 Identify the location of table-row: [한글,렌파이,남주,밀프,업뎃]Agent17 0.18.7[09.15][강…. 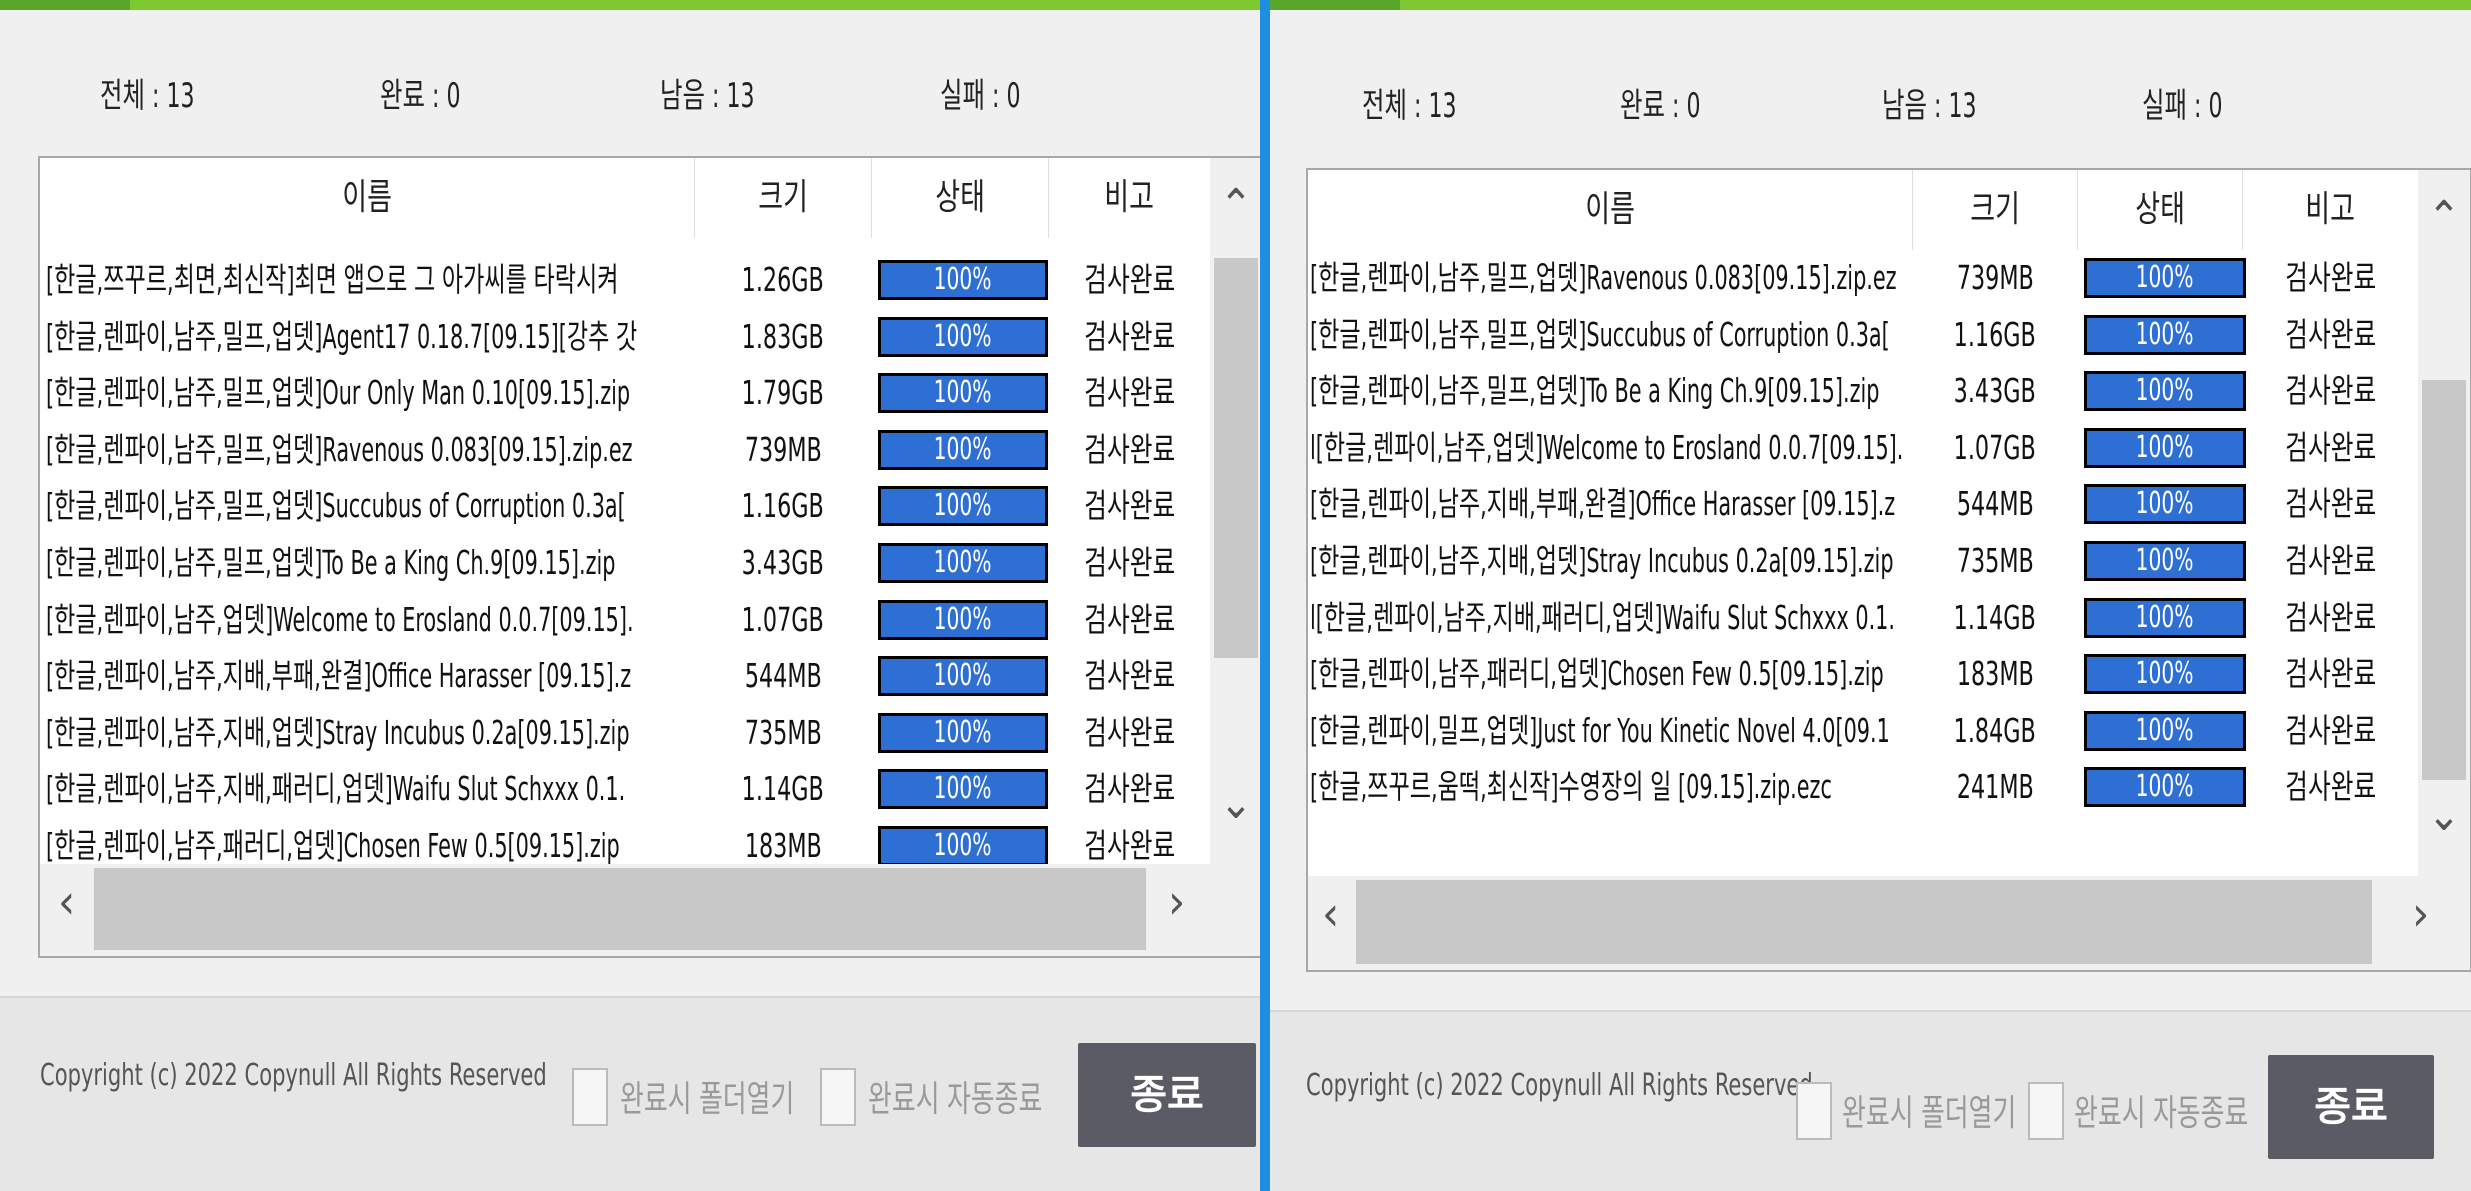
(625, 337).